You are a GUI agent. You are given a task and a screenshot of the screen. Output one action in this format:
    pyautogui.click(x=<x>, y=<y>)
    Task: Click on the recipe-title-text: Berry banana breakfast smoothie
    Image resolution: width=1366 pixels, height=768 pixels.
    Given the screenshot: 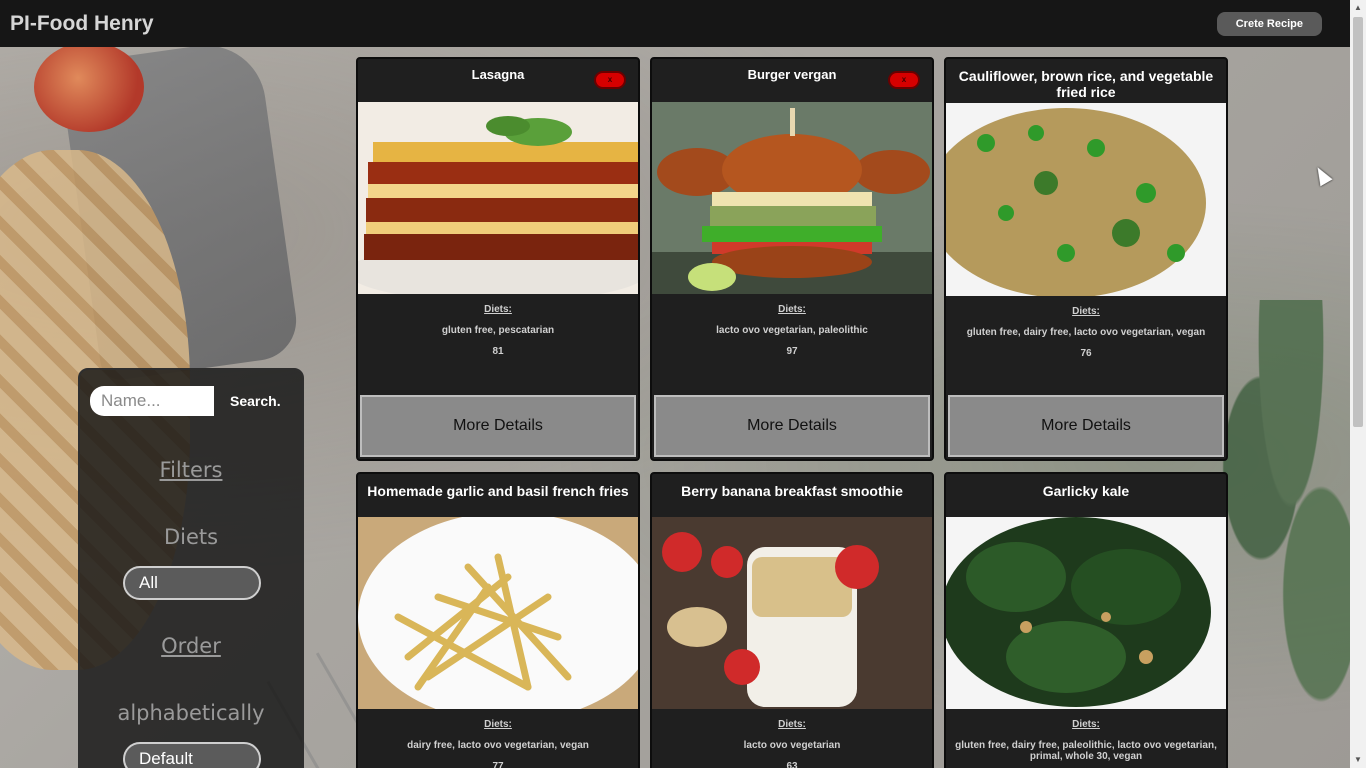 What is the action you would take?
    pyautogui.click(x=792, y=491)
    